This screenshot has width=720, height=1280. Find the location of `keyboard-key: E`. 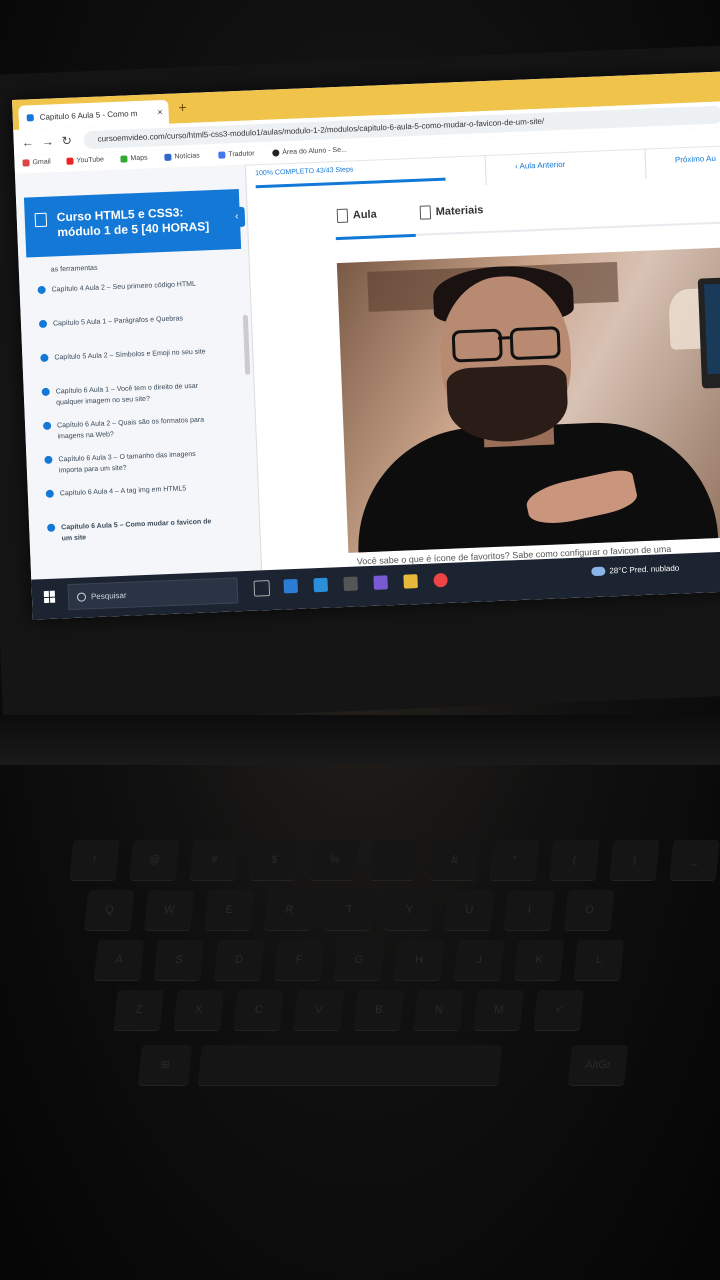

keyboard-key: E is located at coordinates (229, 910).